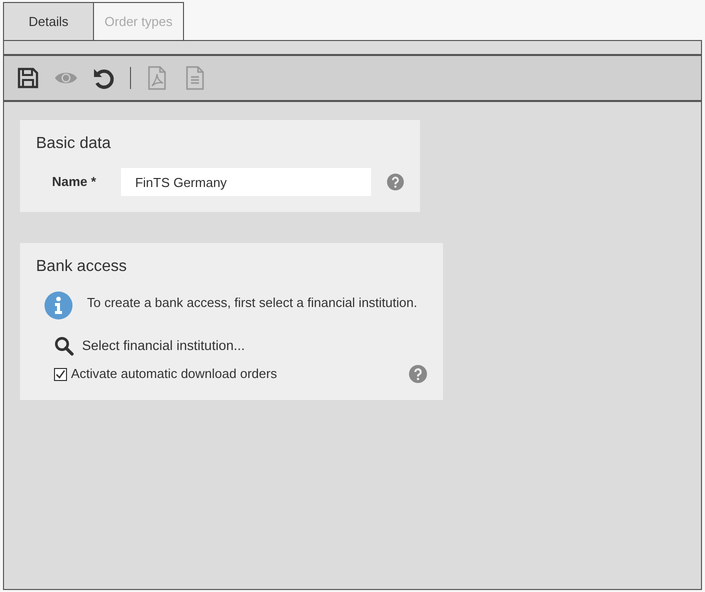 This screenshot has width=705, height=592. I want to click on checkbox-label: Activate automatic download orders, so click(174, 374).